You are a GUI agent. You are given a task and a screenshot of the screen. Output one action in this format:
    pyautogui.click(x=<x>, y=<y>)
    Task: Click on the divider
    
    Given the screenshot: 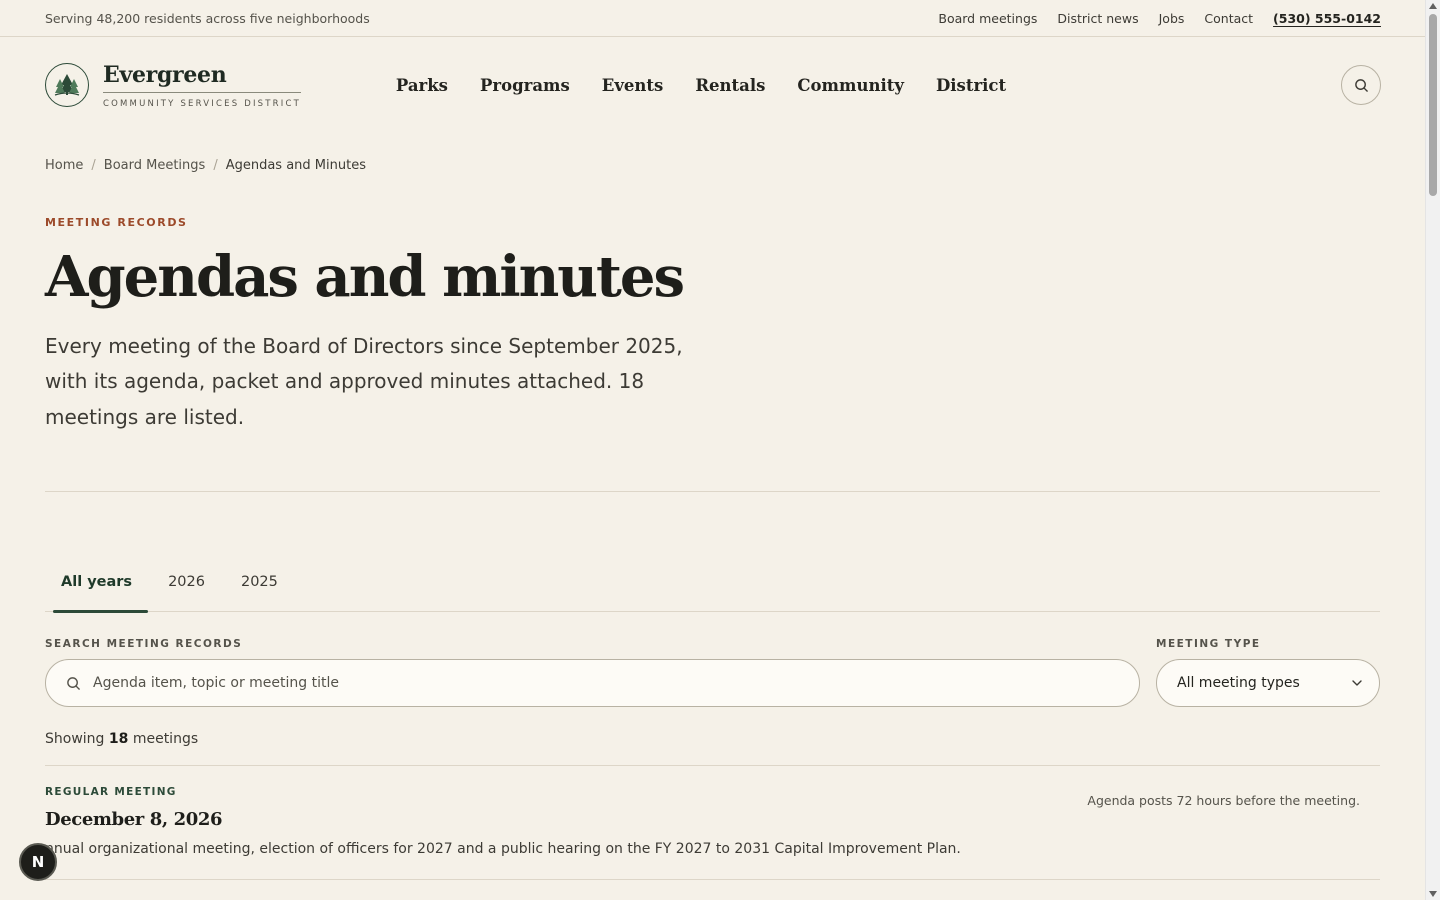 What is the action you would take?
    pyautogui.click(x=712, y=492)
    